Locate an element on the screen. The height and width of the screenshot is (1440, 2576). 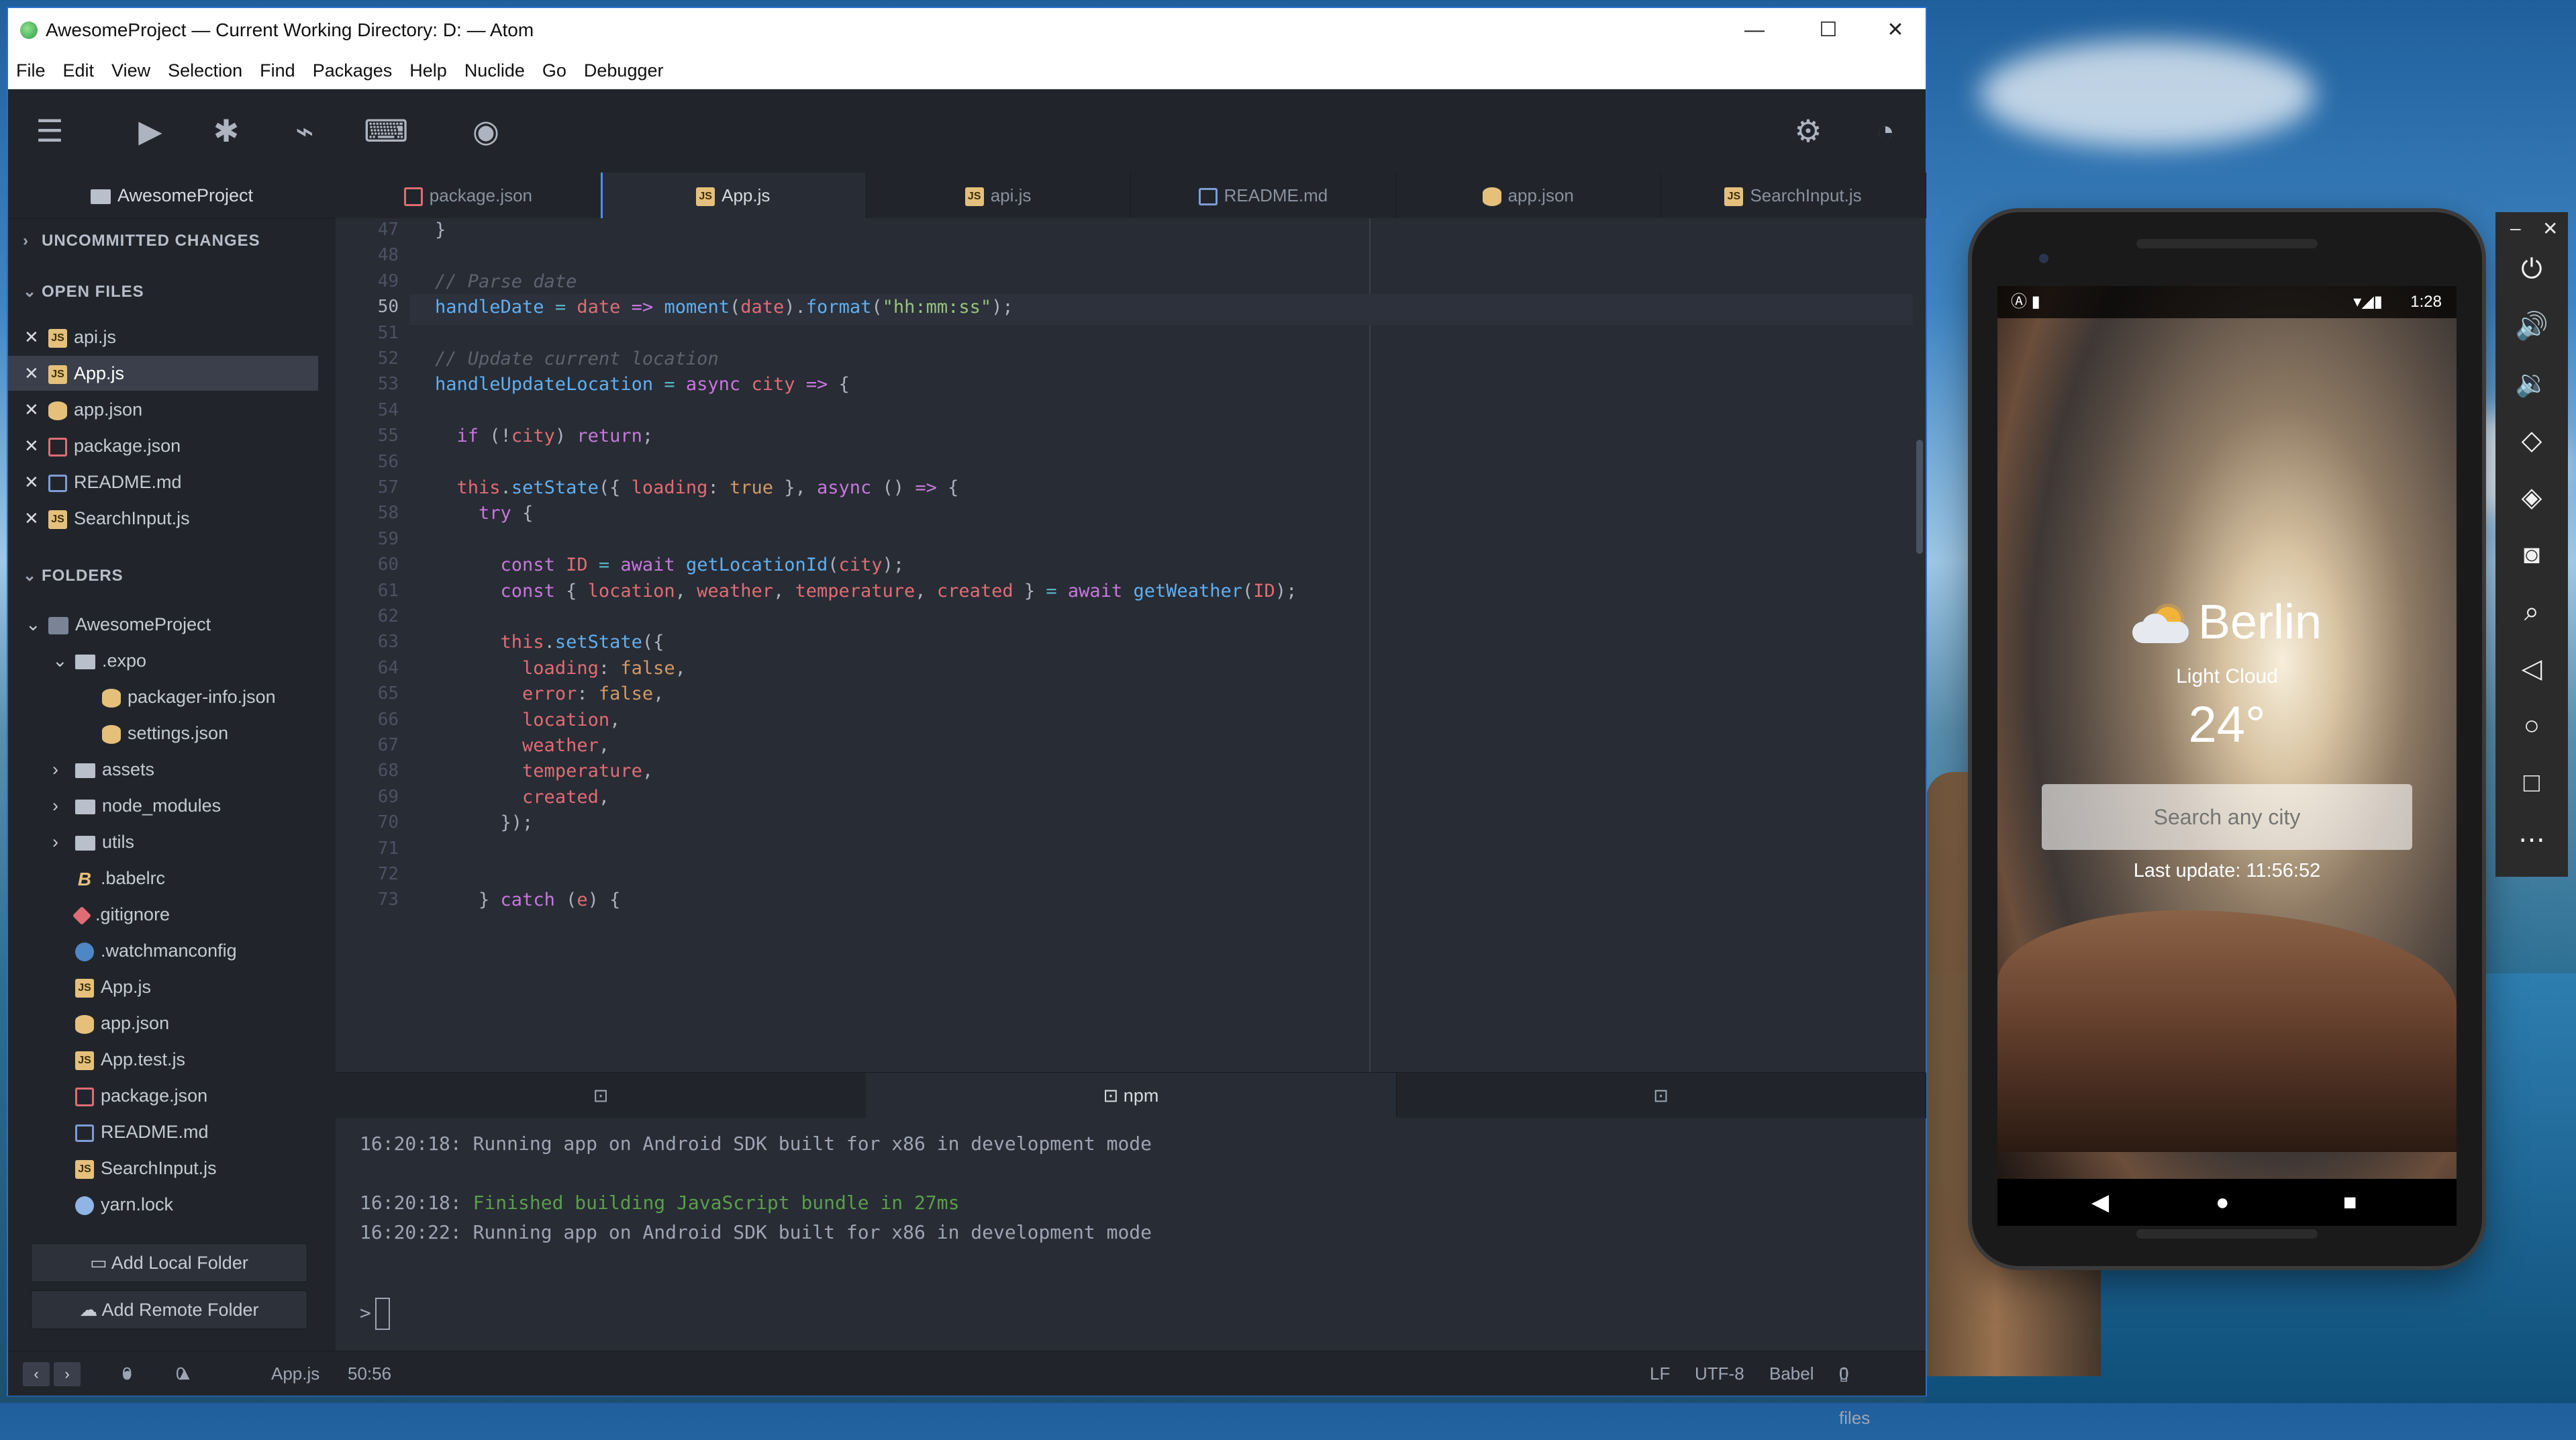
rotate-right-icon: ◈ is located at coordinates (2531, 497).